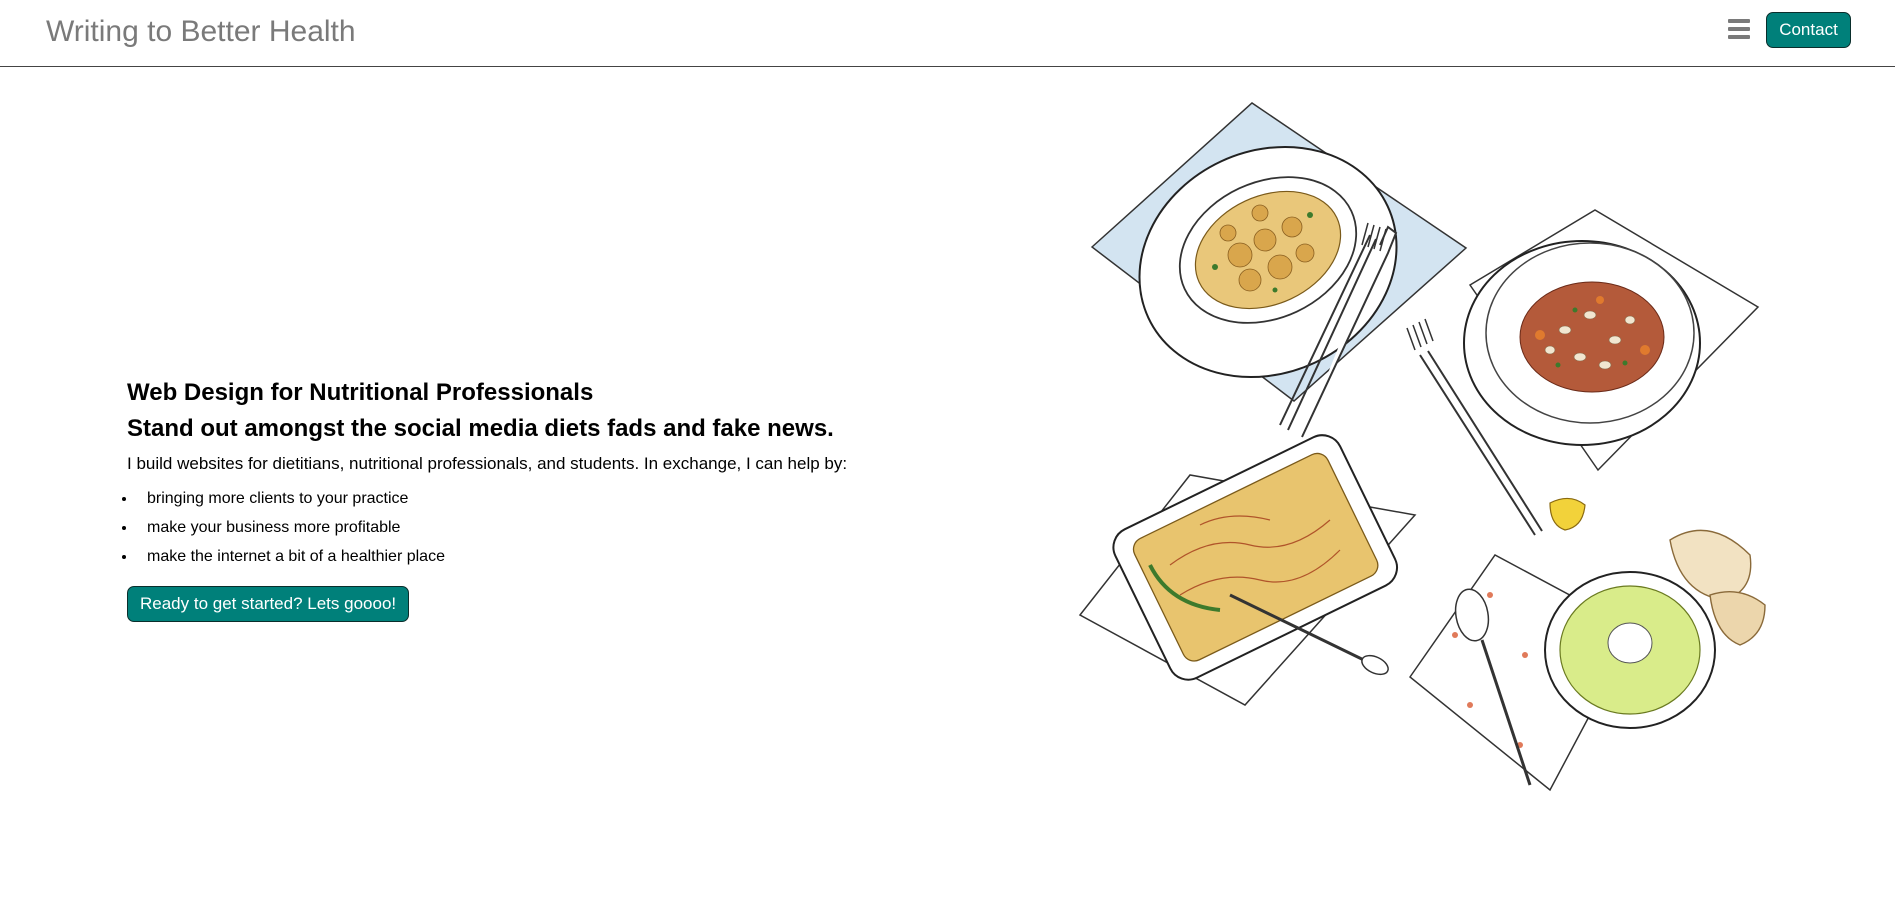  Describe the element at coordinates (268, 604) in the screenshot. I see `get-started-button: Ready to get started? Lets goooo!` at that location.